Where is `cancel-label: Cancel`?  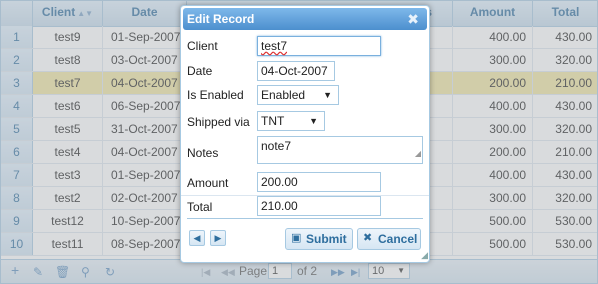 cancel-label: Cancel is located at coordinates (398, 239).